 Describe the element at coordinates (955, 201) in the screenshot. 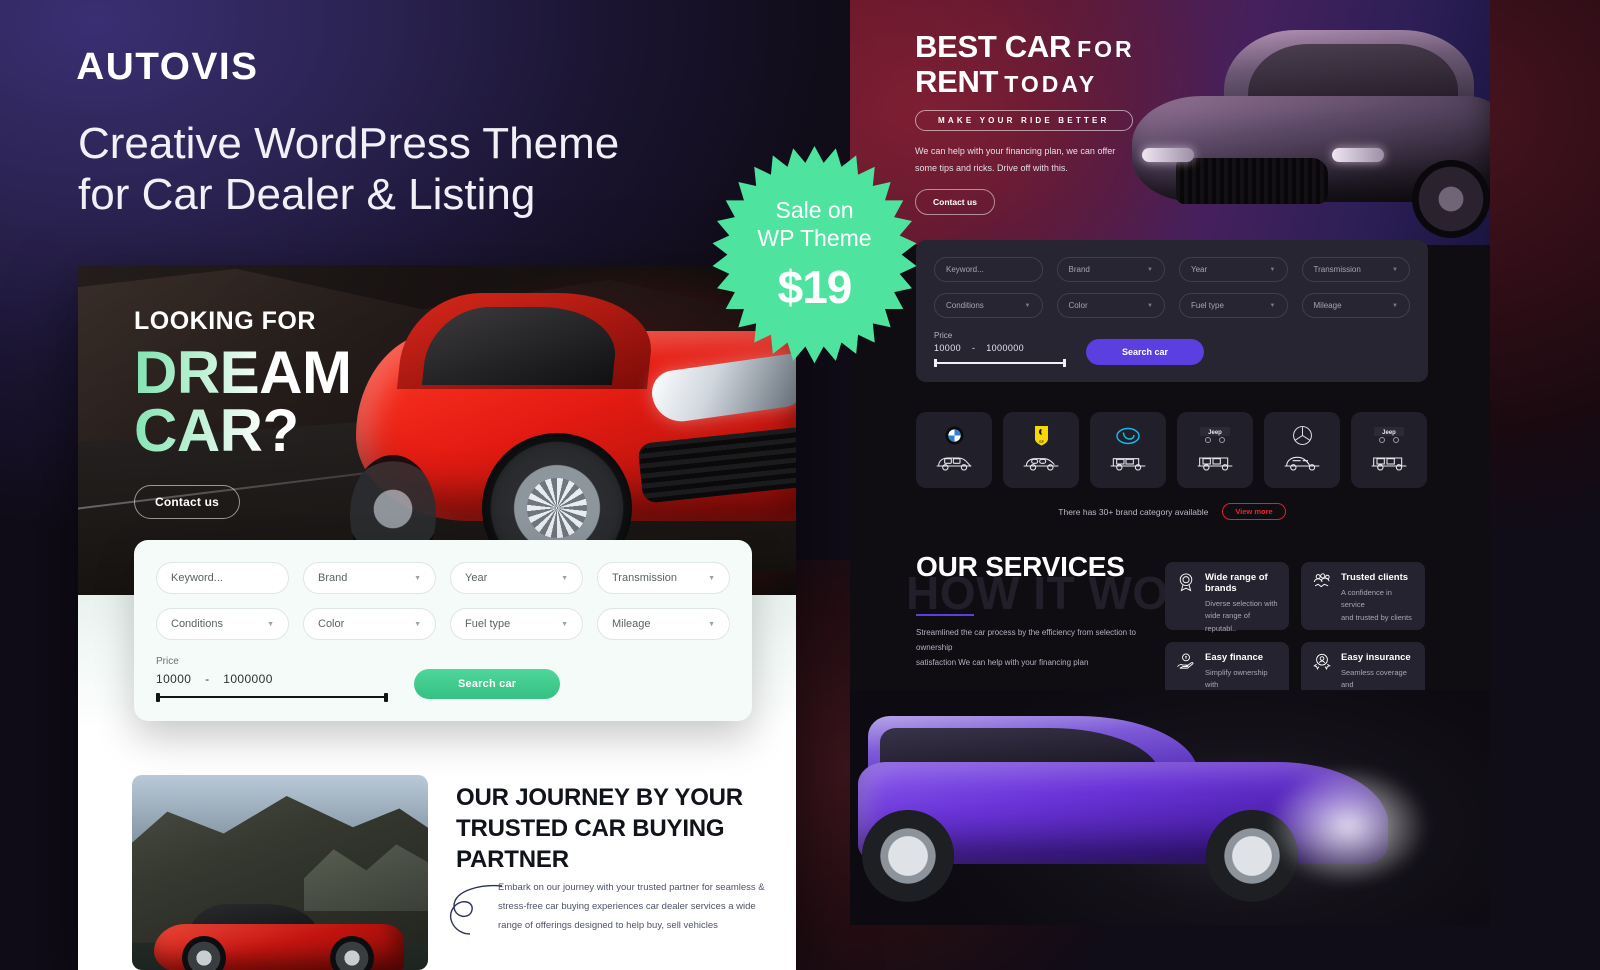

I see `right-hero-contact-button: Contact us` at that location.